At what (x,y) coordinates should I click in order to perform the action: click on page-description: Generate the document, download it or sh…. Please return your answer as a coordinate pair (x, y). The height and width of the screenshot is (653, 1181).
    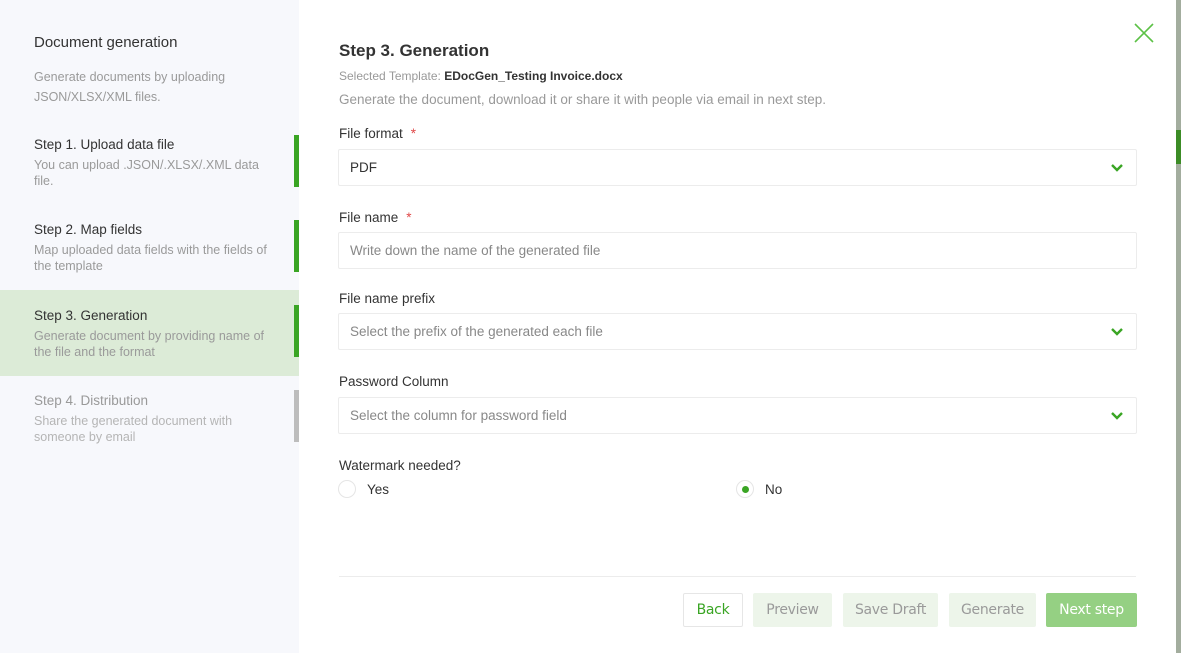
    Looking at the image, I should click on (583, 99).